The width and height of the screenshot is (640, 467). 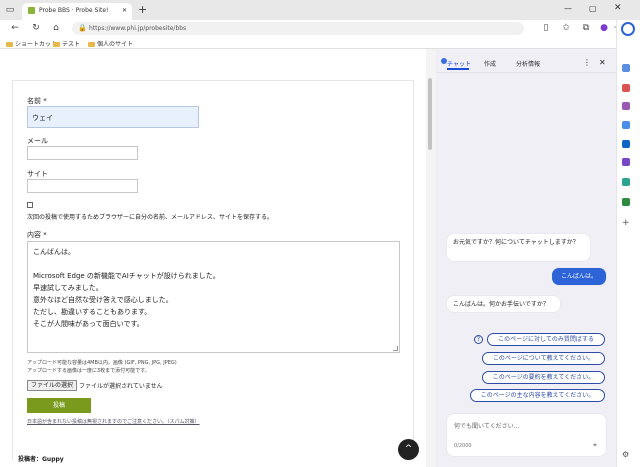 I want to click on add-icon: +, so click(x=626, y=223).